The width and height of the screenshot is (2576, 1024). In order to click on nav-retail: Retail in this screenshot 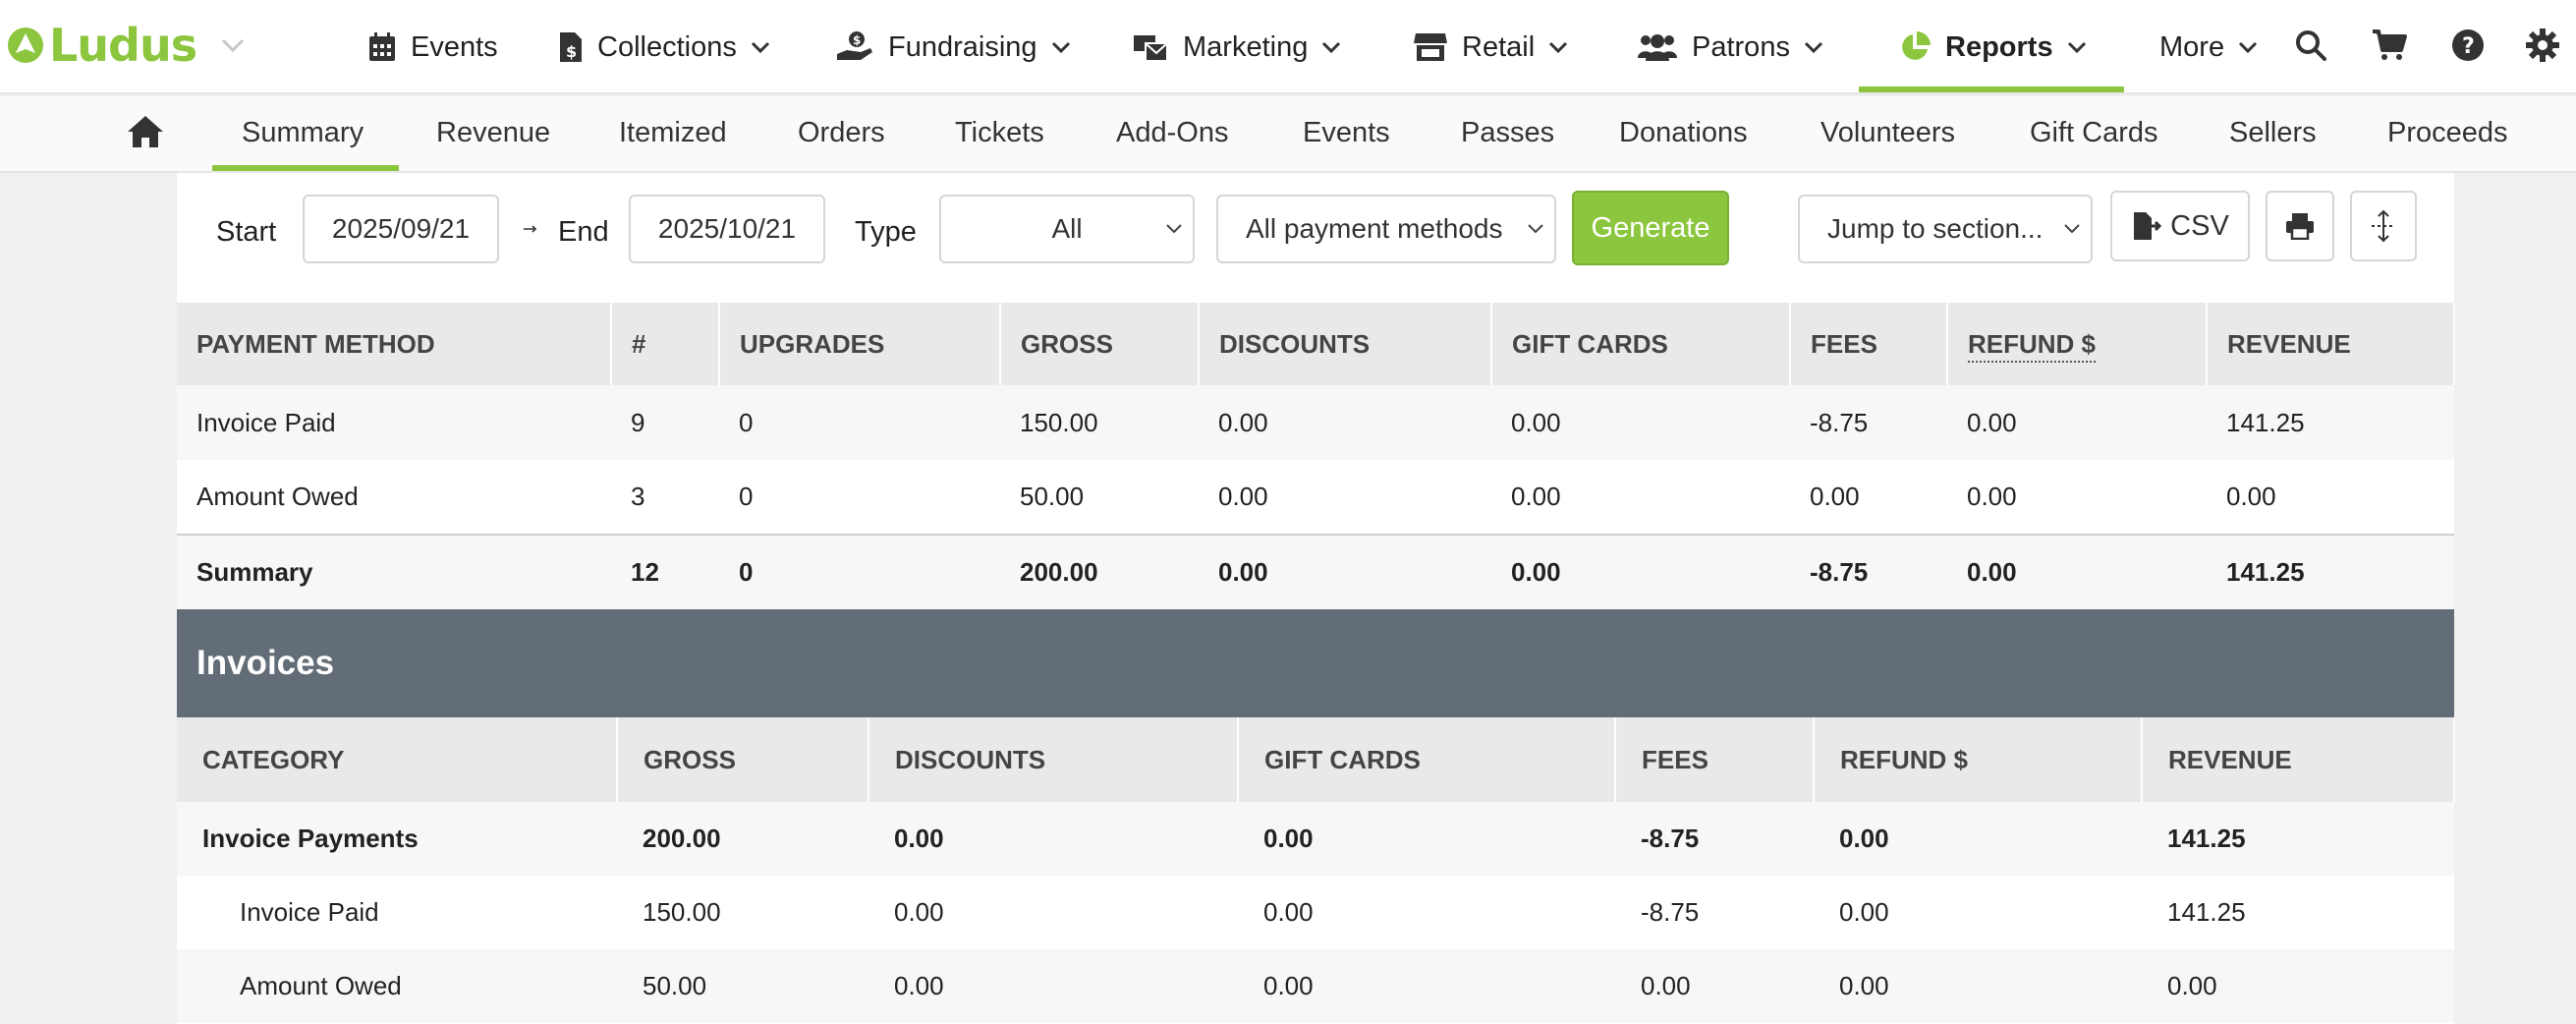, I will do `click(1490, 47)`.